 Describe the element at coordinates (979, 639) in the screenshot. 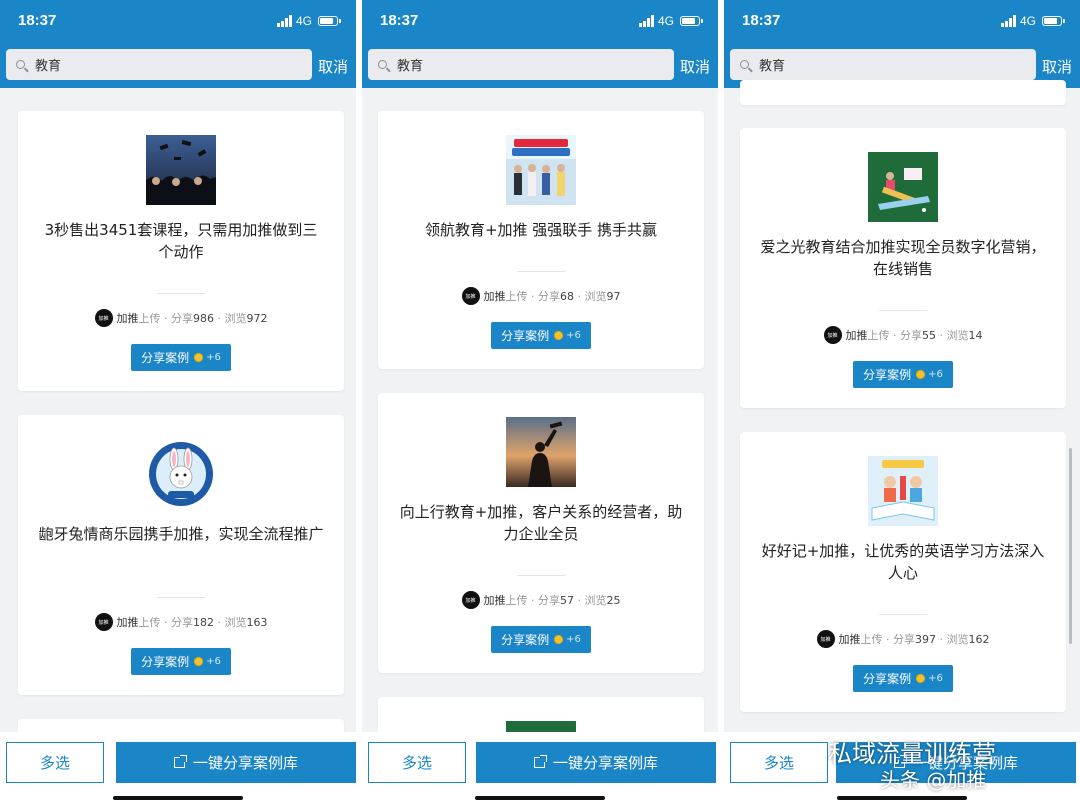

I see `view-count: 162` at that location.